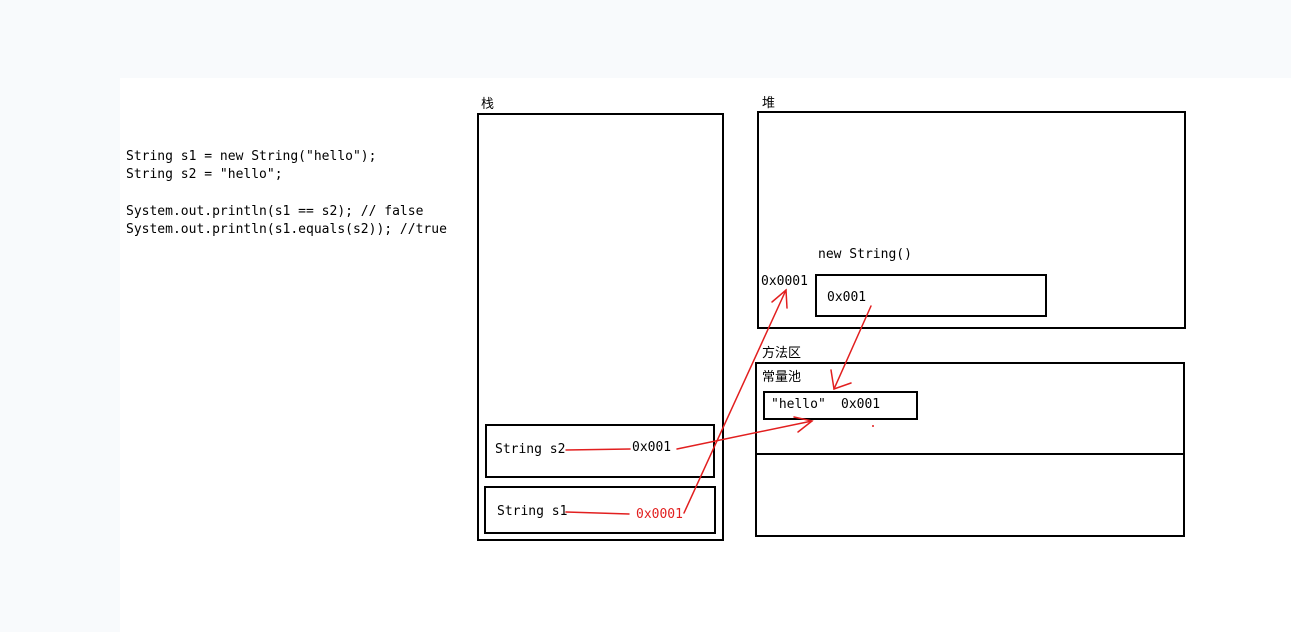 Image resolution: width=1291 pixels, height=632 pixels. What do you see at coordinates (530, 449) in the screenshot?
I see `stack-s2-label: String s2` at bounding box center [530, 449].